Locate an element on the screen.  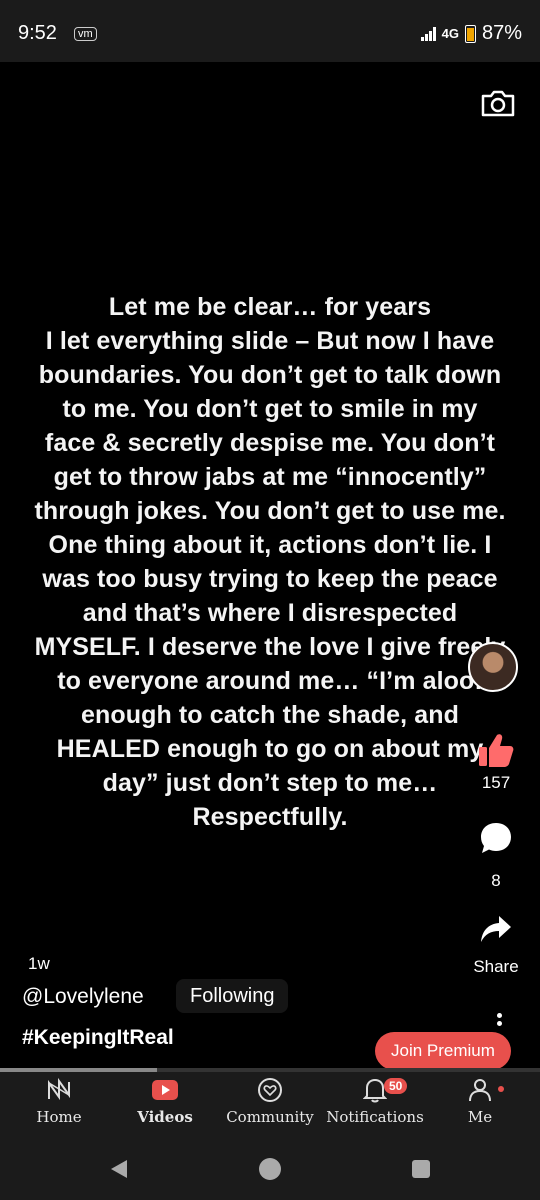
post-age: 1w is located at coordinates (39, 963).